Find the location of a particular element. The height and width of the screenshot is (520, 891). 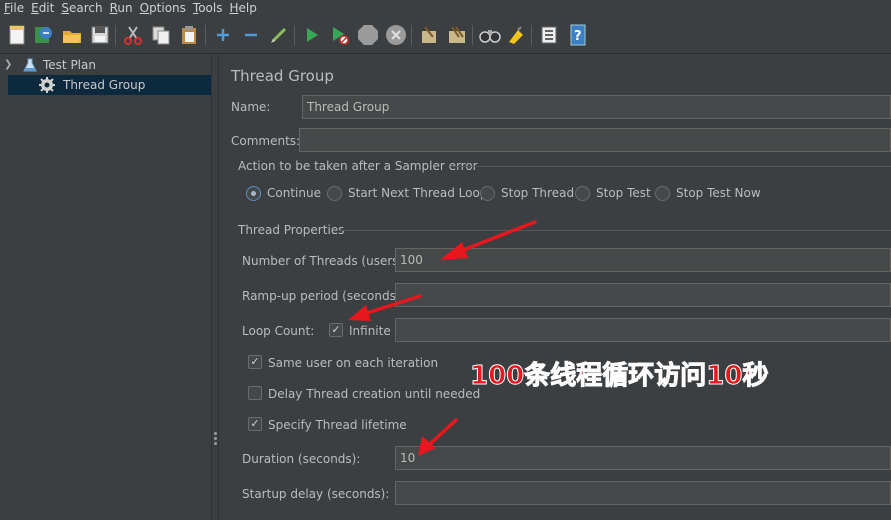

toggle-icon is located at coordinates (279, 35).